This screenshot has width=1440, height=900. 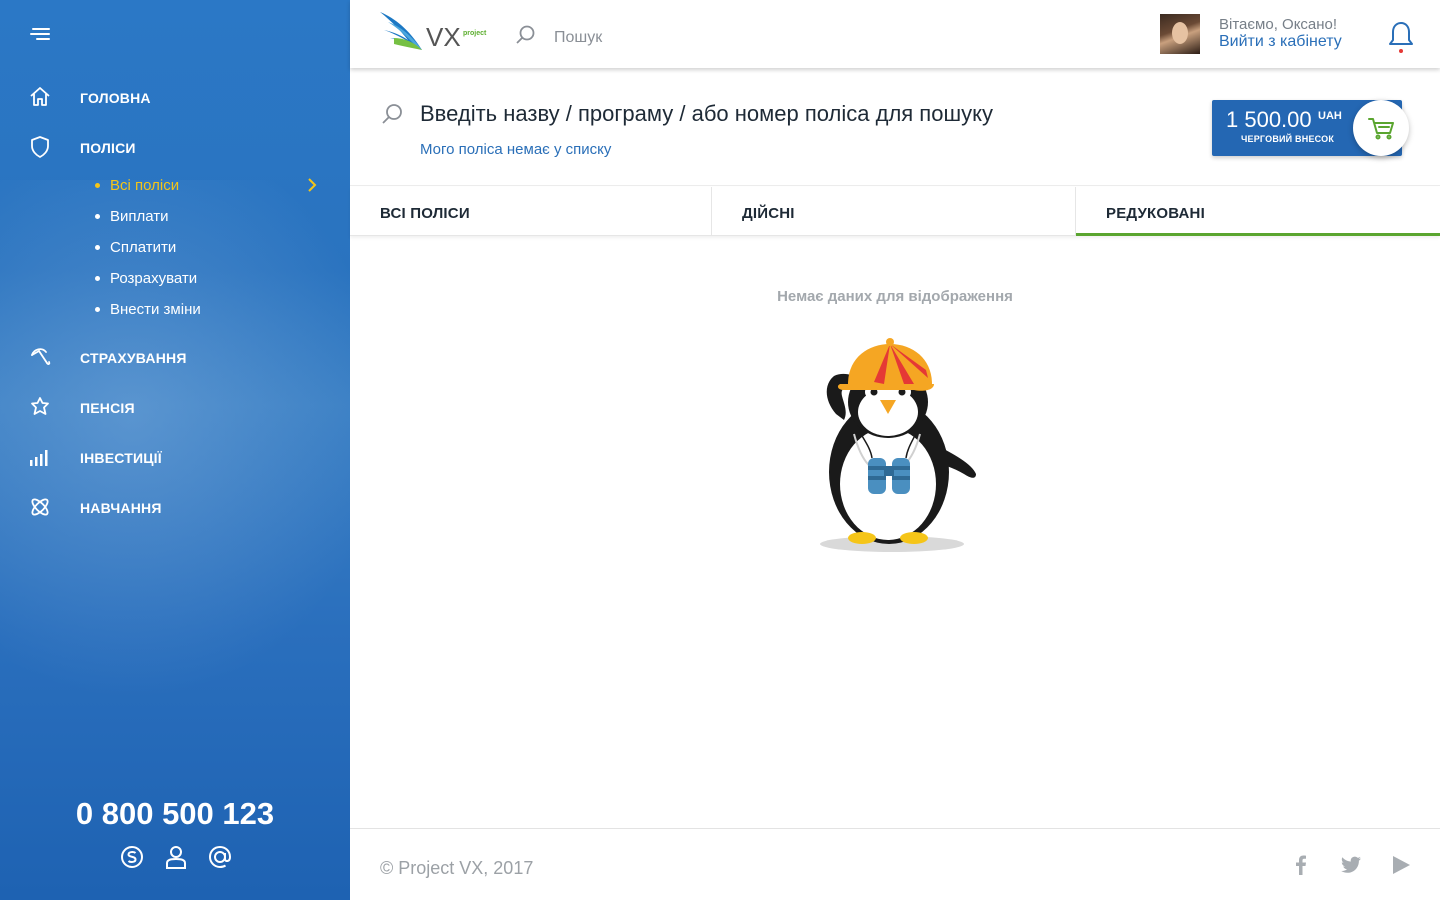 I want to click on sidebar-subitem-label: Виплати, so click(x=139, y=216).